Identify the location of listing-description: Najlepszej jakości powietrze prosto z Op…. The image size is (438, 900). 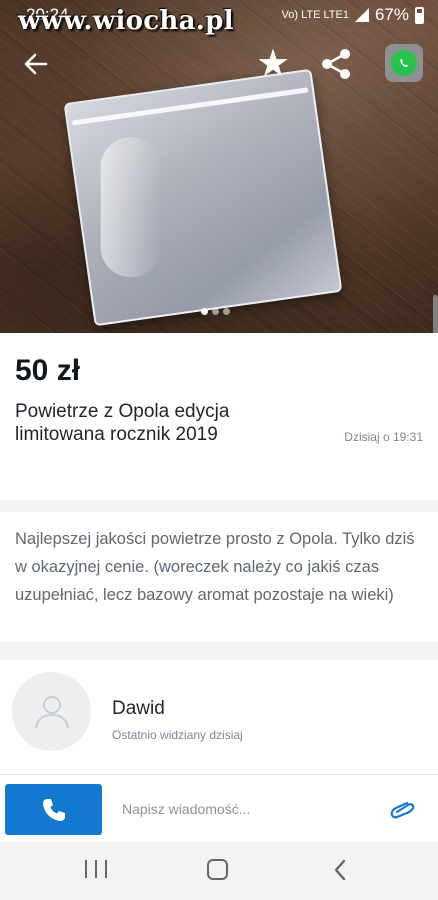
(215, 567).